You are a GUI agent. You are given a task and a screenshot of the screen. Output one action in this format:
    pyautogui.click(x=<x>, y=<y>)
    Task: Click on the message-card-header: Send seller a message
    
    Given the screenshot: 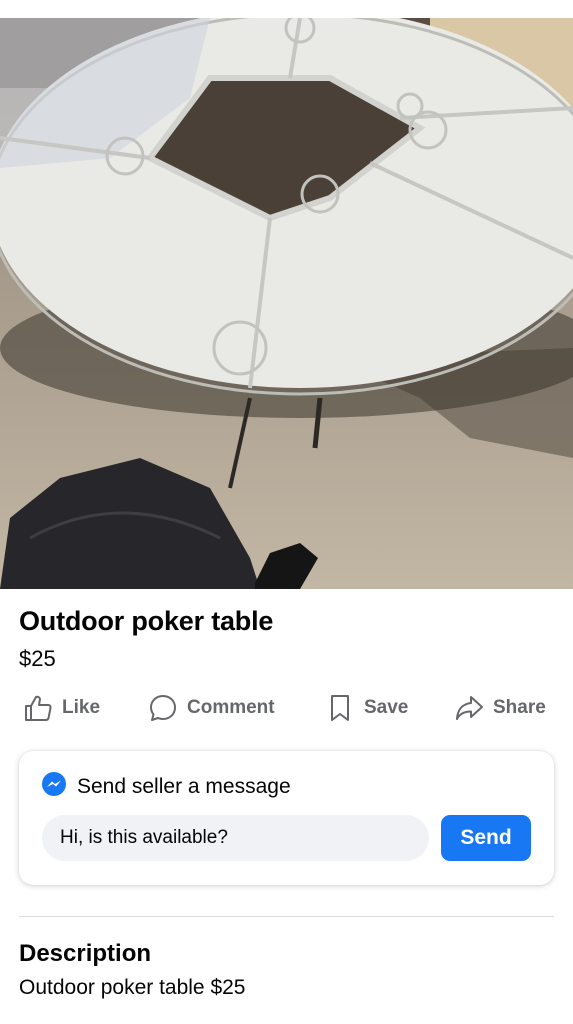 What is the action you would take?
    pyautogui.click(x=166, y=786)
    